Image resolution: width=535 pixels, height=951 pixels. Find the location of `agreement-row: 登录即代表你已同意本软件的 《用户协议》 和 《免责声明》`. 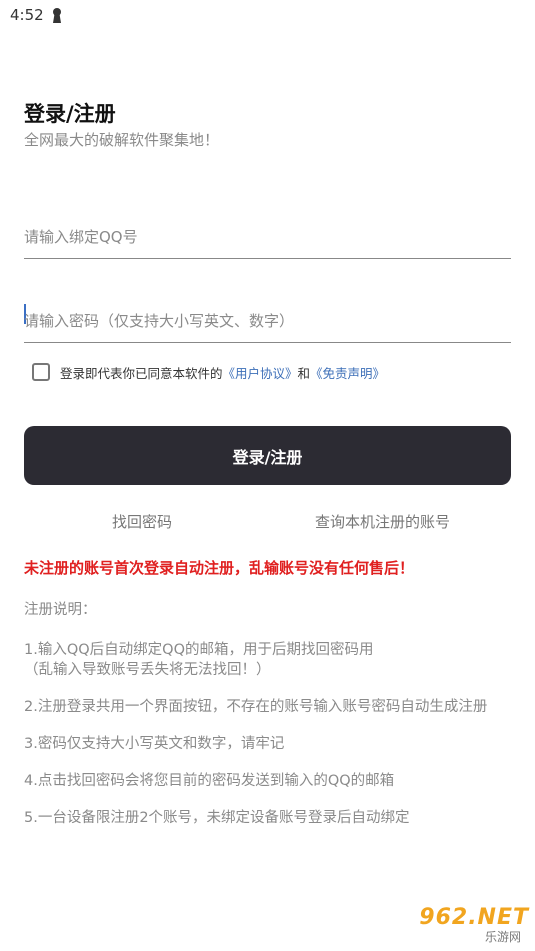

agreement-row: 登录即代表你已同意本软件的 《用户协议》 和 《免责声明》 is located at coordinates (208, 372).